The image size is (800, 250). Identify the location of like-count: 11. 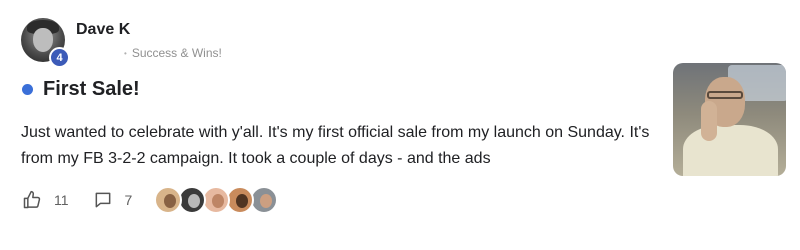
(61, 200).